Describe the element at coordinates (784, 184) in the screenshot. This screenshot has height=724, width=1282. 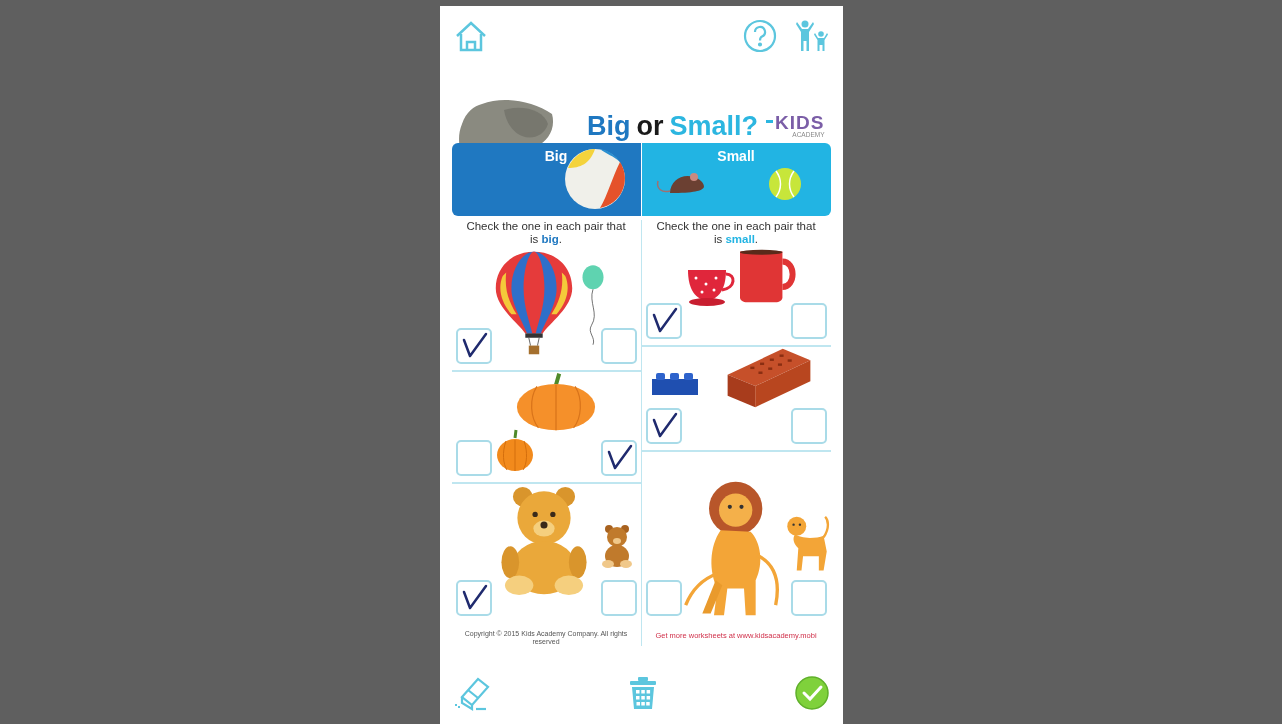
I see `tennis-ball-drawing` at that location.